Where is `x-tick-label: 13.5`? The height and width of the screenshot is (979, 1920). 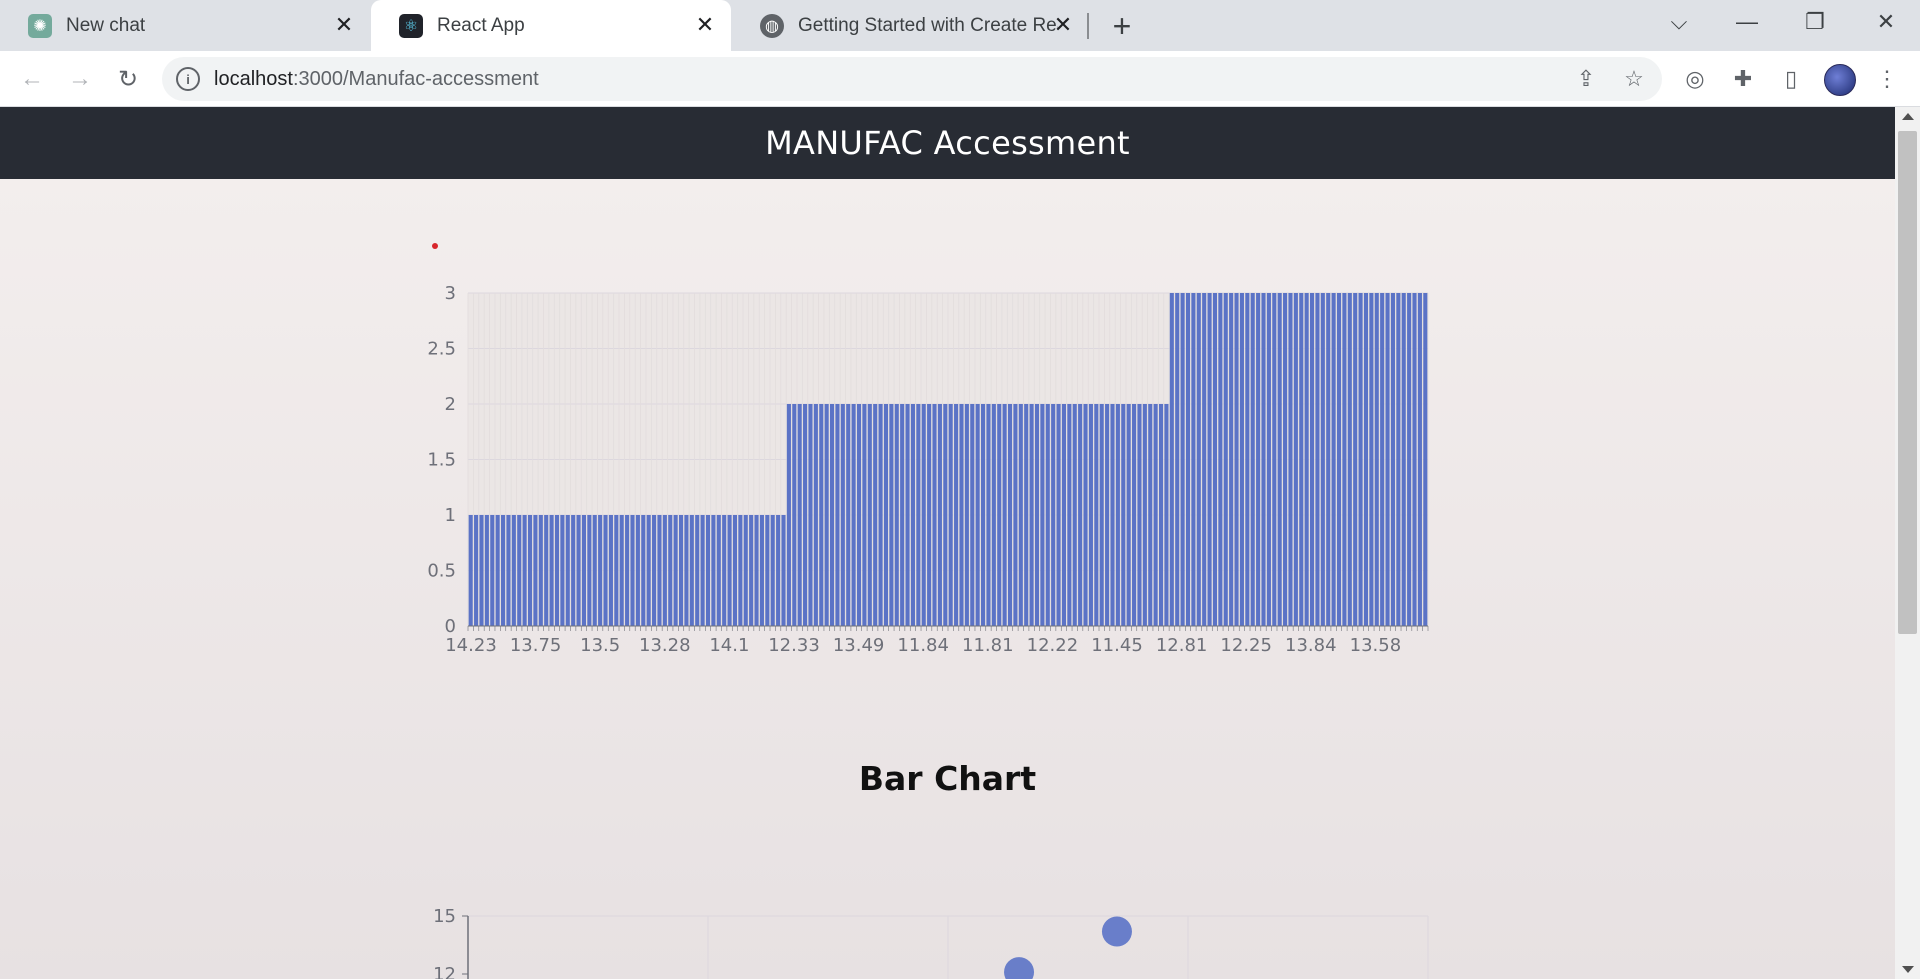 x-tick-label: 13.5 is located at coordinates (600, 645).